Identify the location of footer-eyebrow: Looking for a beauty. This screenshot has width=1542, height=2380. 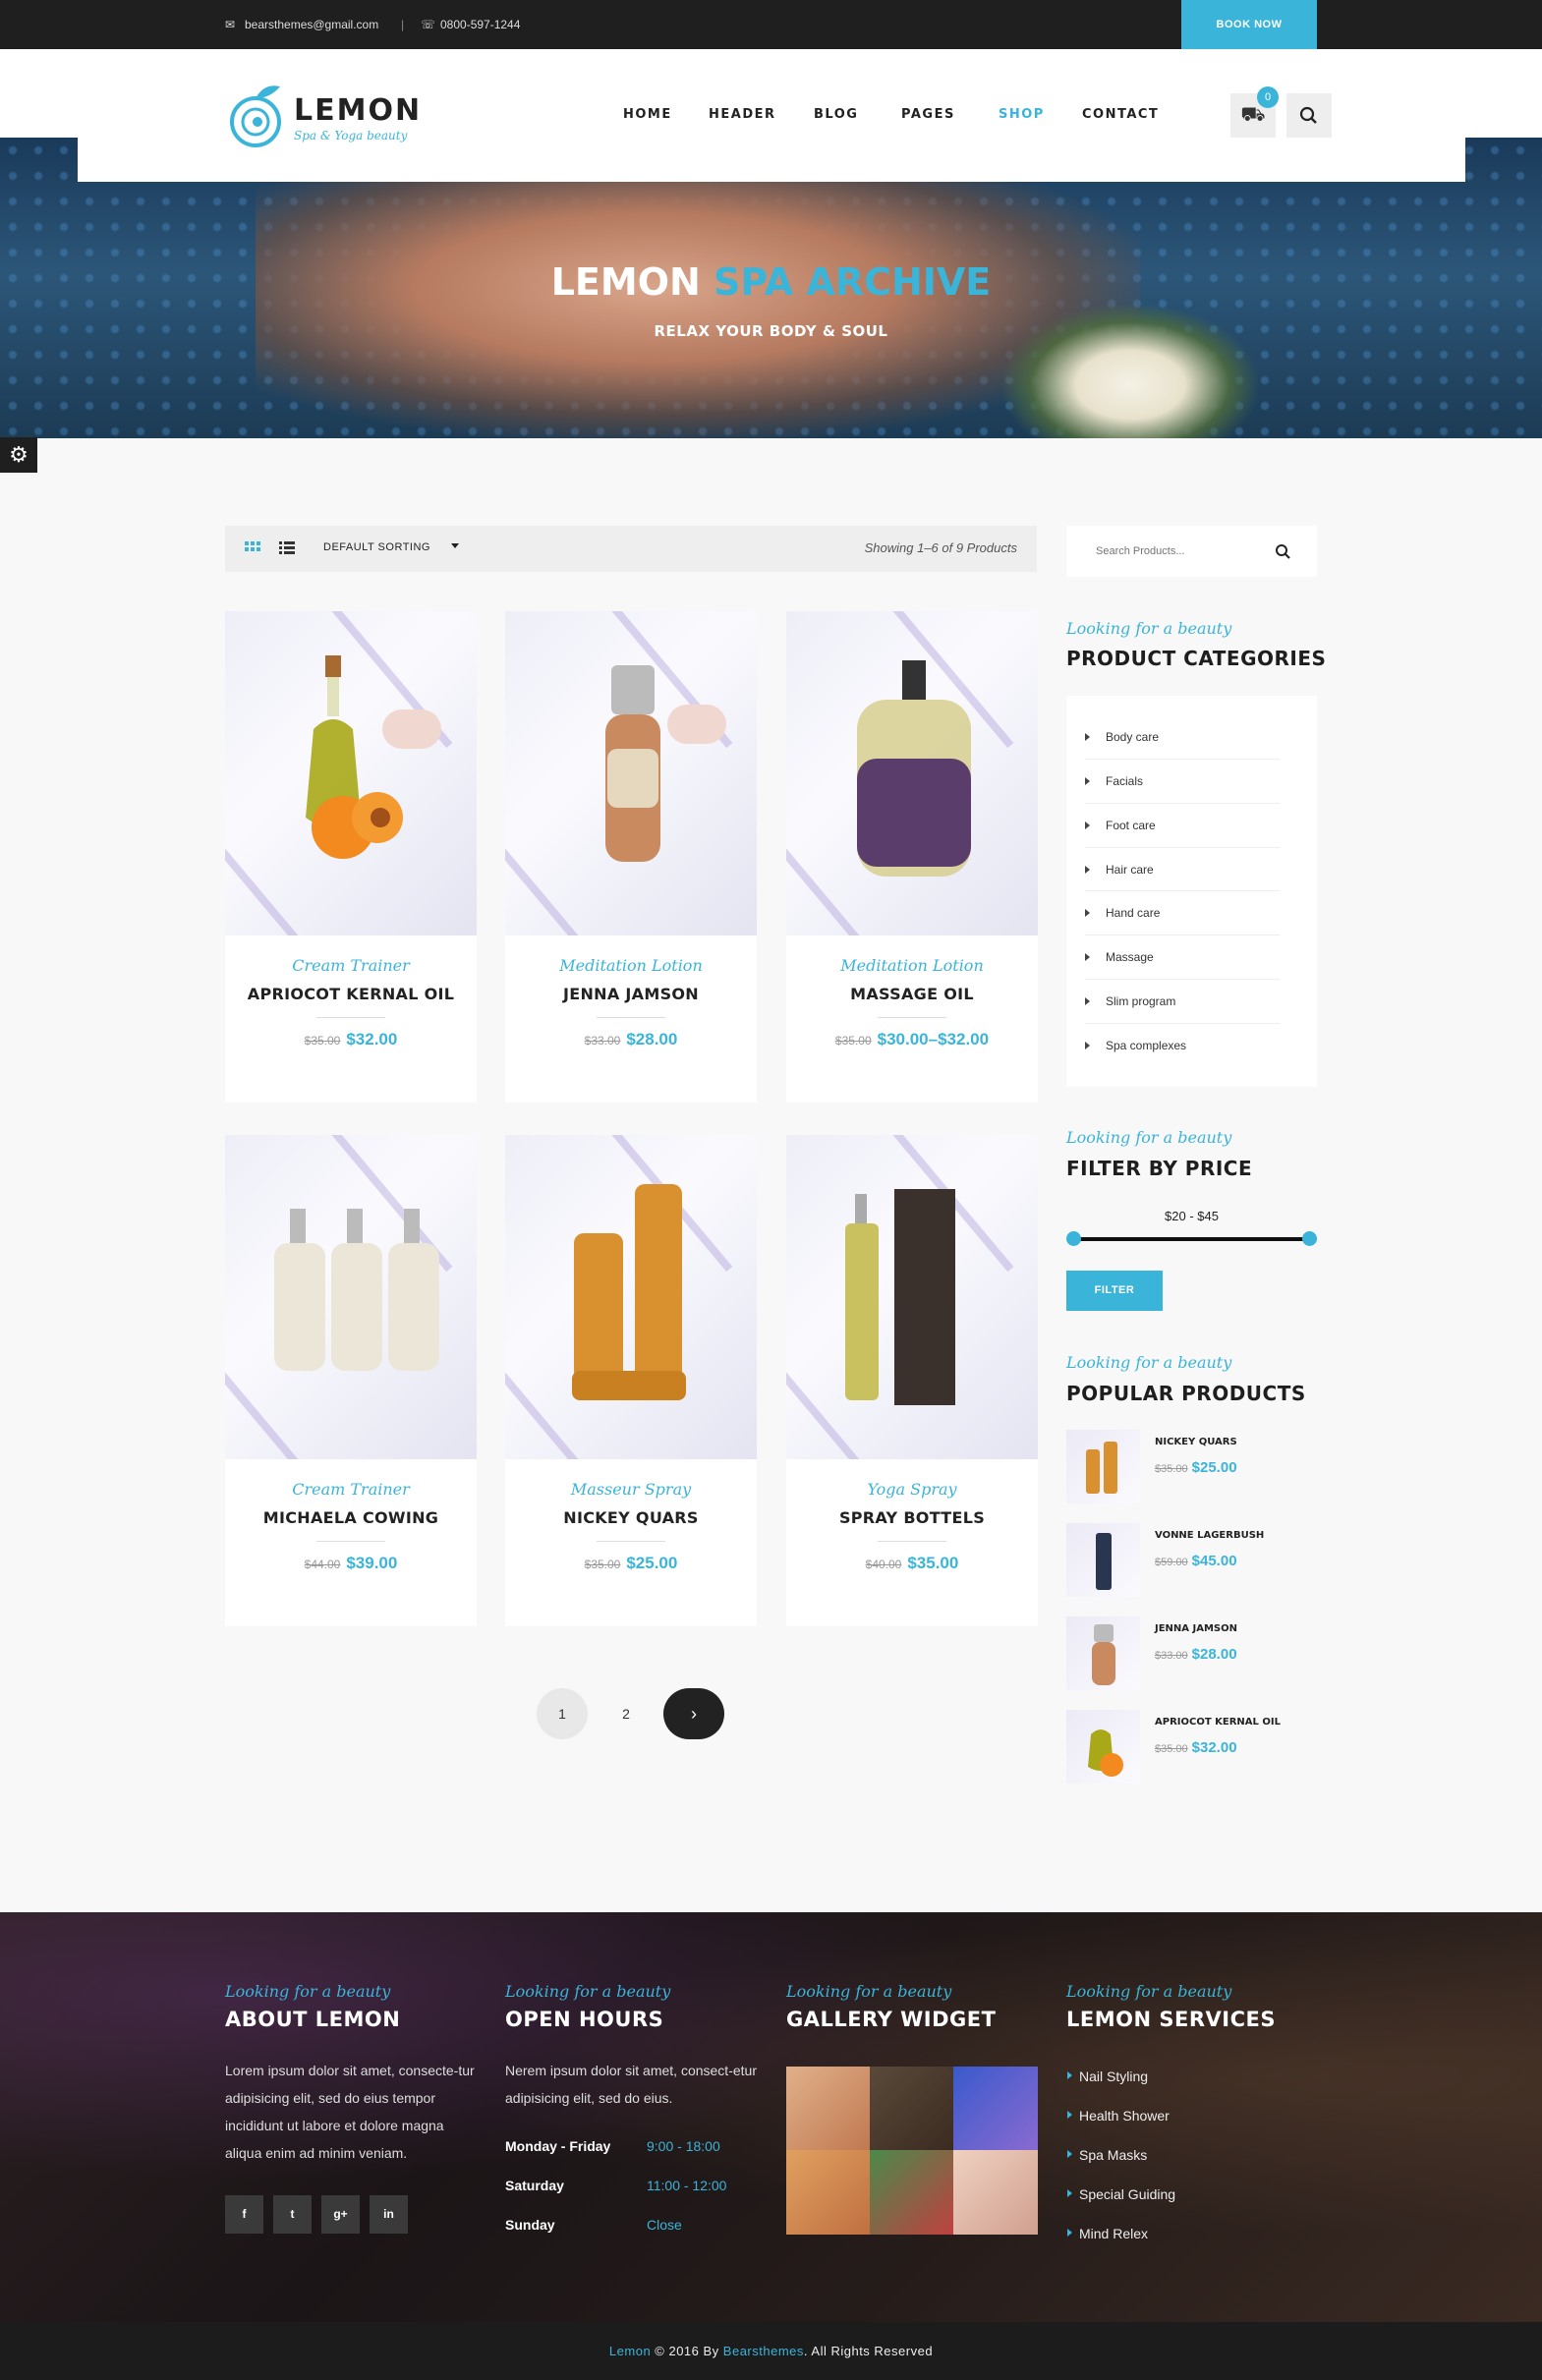
(308, 1991).